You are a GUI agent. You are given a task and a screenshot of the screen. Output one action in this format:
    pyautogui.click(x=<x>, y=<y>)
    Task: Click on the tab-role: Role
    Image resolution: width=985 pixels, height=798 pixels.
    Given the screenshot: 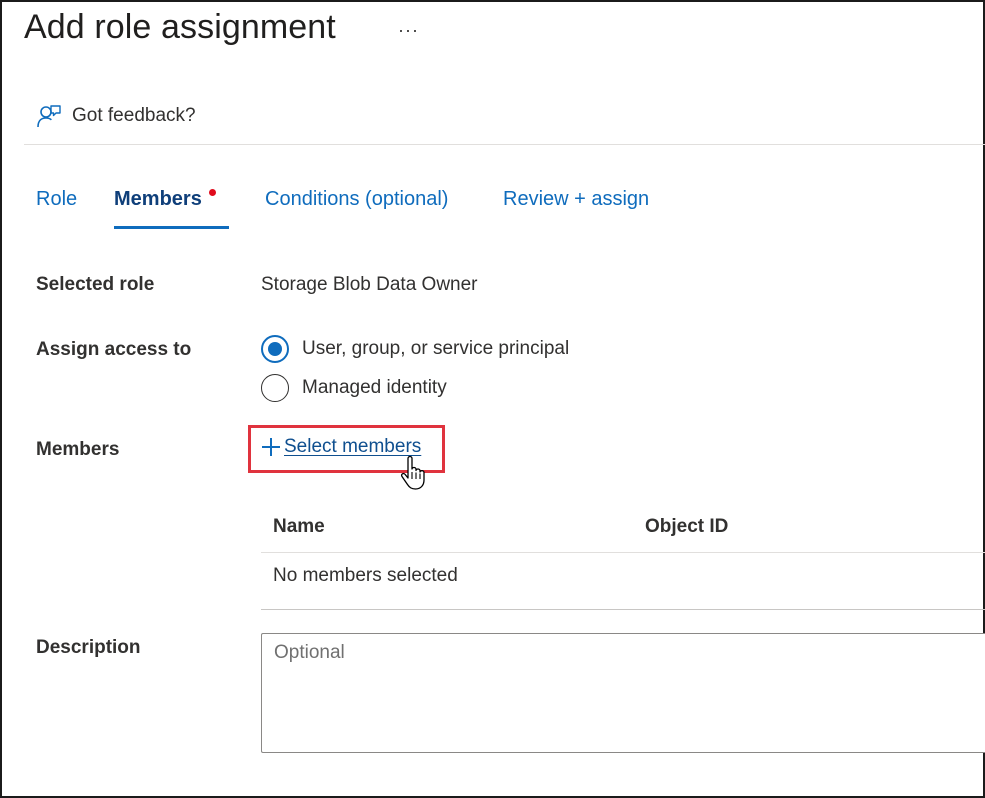 What is the action you would take?
    pyautogui.click(x=56, y=199)
    